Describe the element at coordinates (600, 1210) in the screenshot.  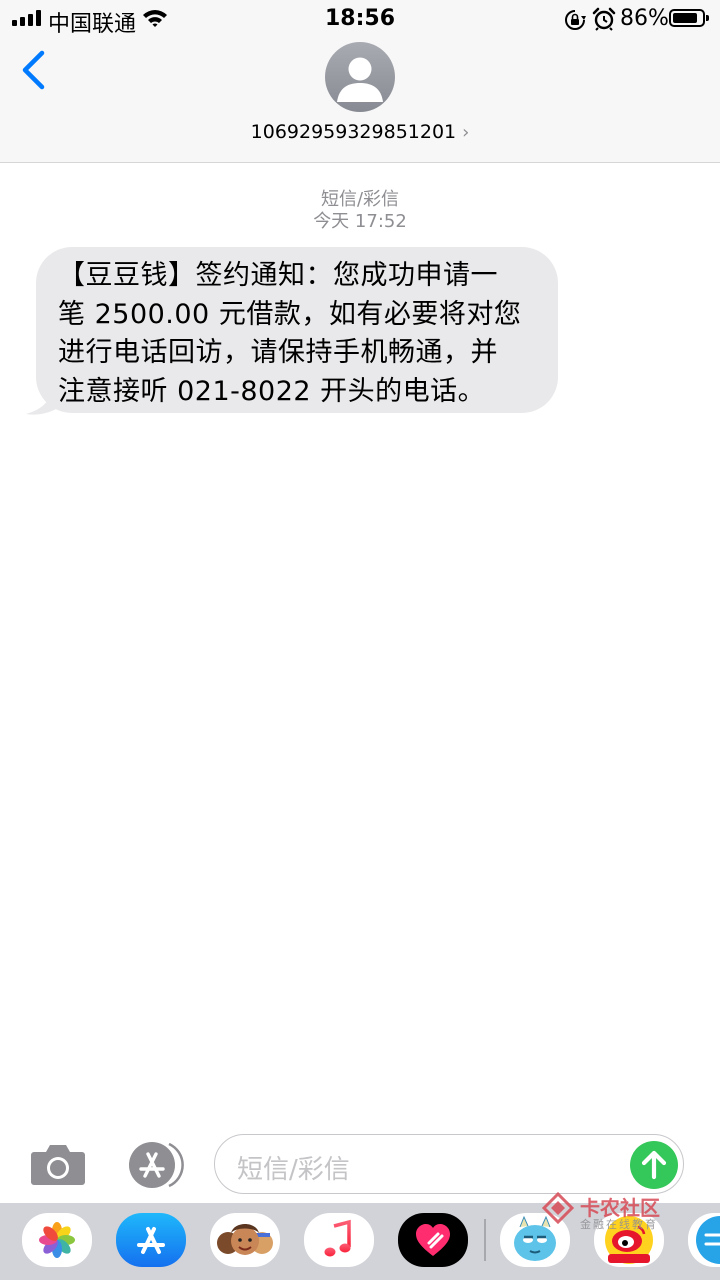
I see `watermark-logo: 卡农社区 金融在线教育` at that location.